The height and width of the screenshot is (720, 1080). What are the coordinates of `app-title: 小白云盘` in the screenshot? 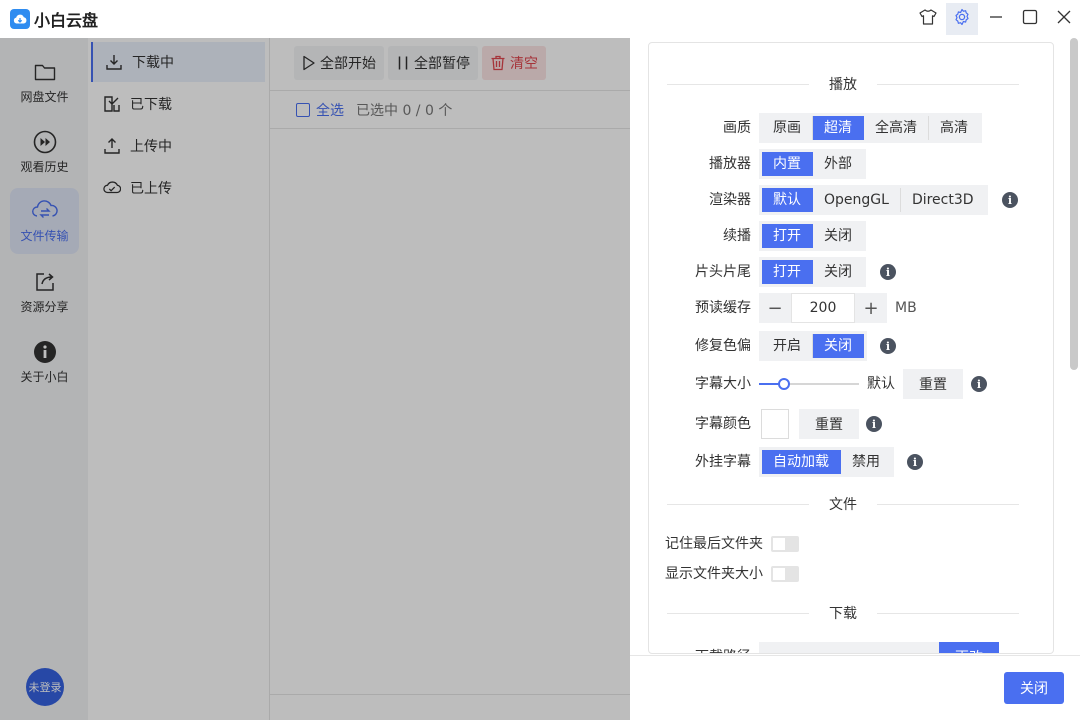 It's located at (66, 20).